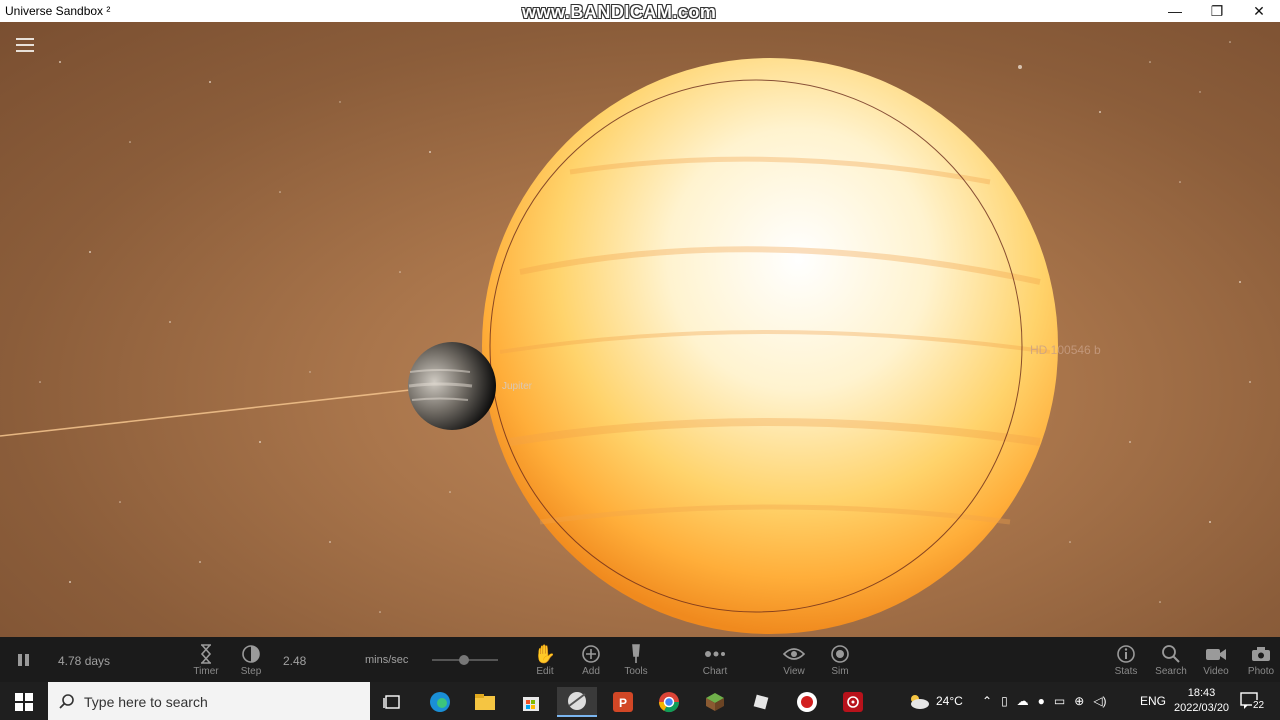 This screenshot has height=720, width=1280. I want to click on minecraft-icon, so click(715, 702).